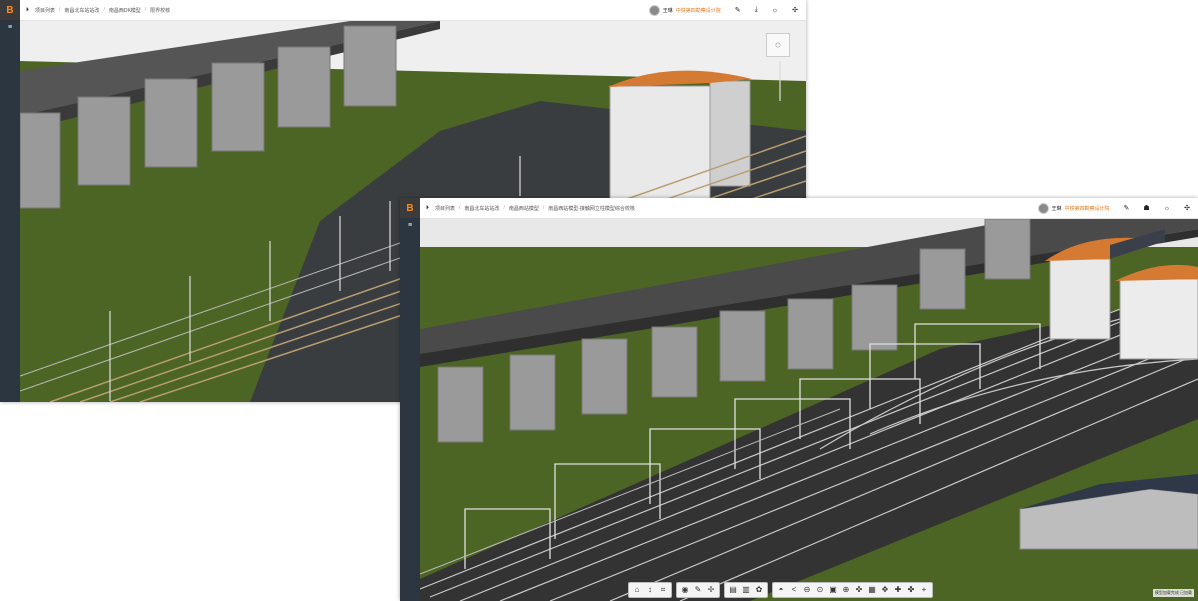 The image size is (1198, 601). I want to click on properties-icon: ▥, so click(746, 590).